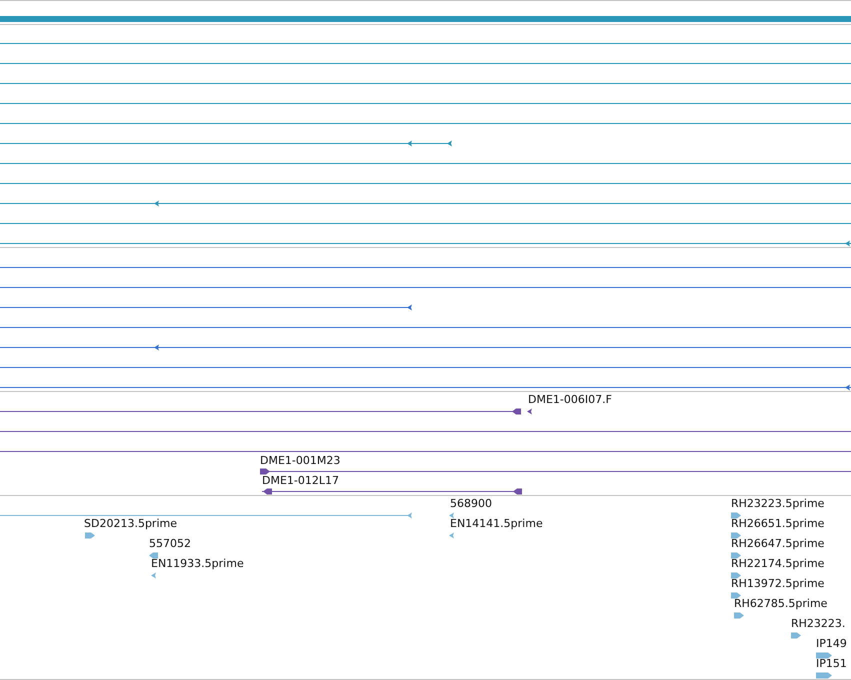 This screenshot has height=680, width=851. I want to click on feature-label: EN11933.5prime, so click(197, 563).